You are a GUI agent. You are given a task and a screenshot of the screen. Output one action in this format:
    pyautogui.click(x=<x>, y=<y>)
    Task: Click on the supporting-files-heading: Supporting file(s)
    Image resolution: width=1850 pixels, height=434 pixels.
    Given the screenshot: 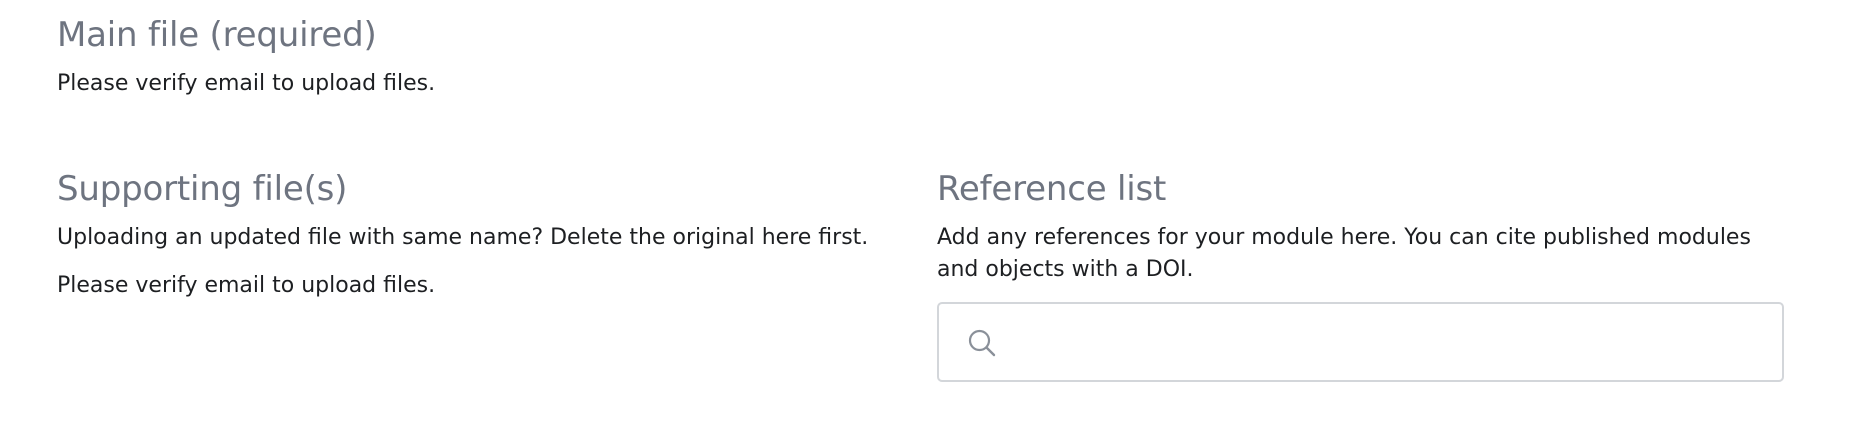 What is the action you would take?
    pyautogui.click(x=202, y=189)
    